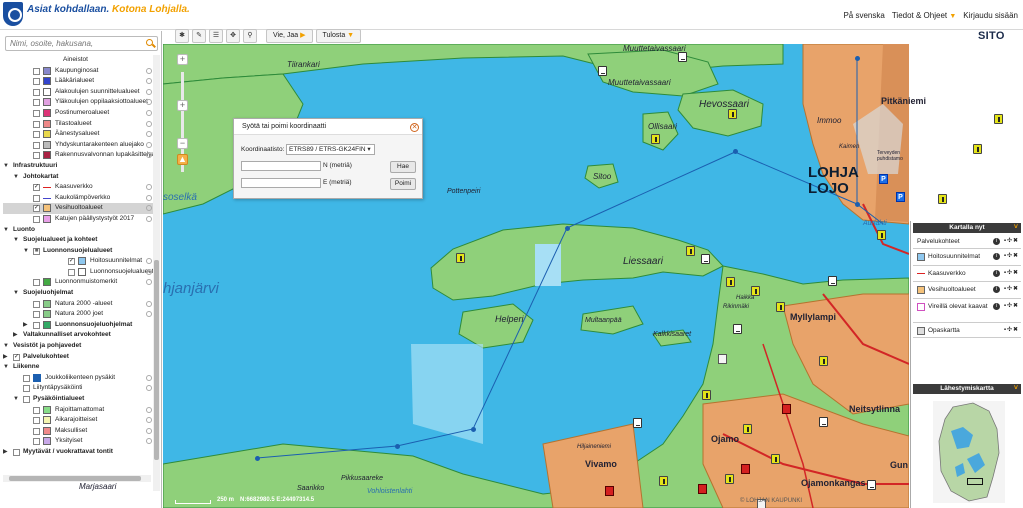  I want to click on zoom-home-button: ▲, so click(182, 159).